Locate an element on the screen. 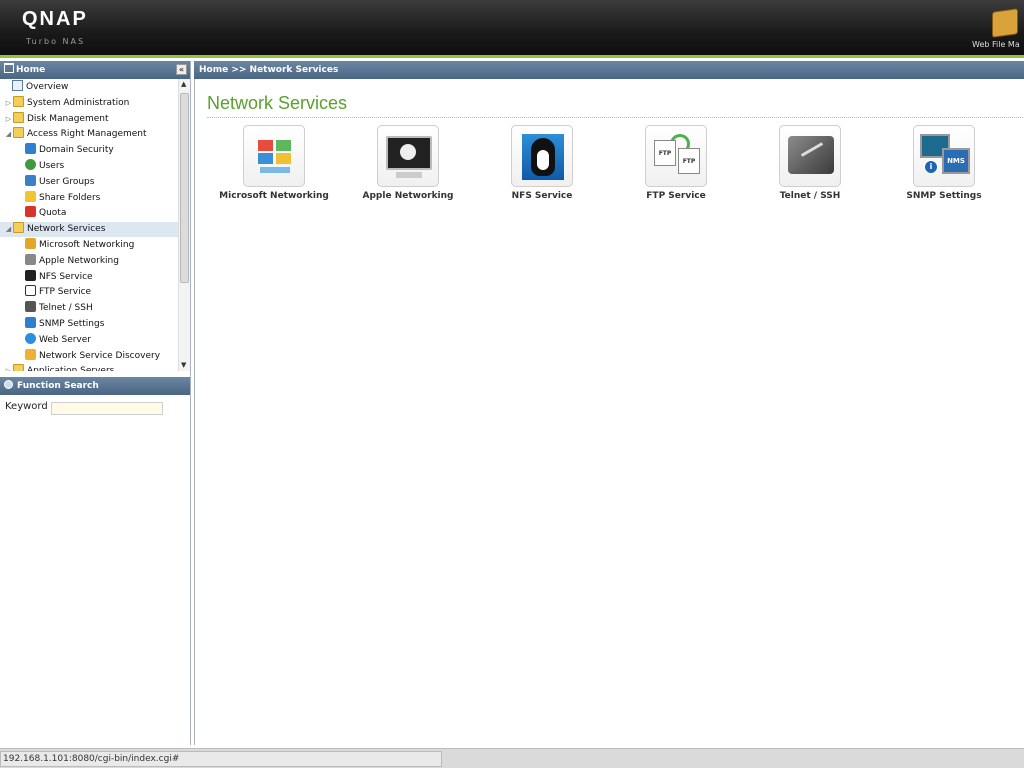 This screenshot has height=768, width=1024. sidebar-item-label: Network Service Discovery is located at coordinates (100, 355).